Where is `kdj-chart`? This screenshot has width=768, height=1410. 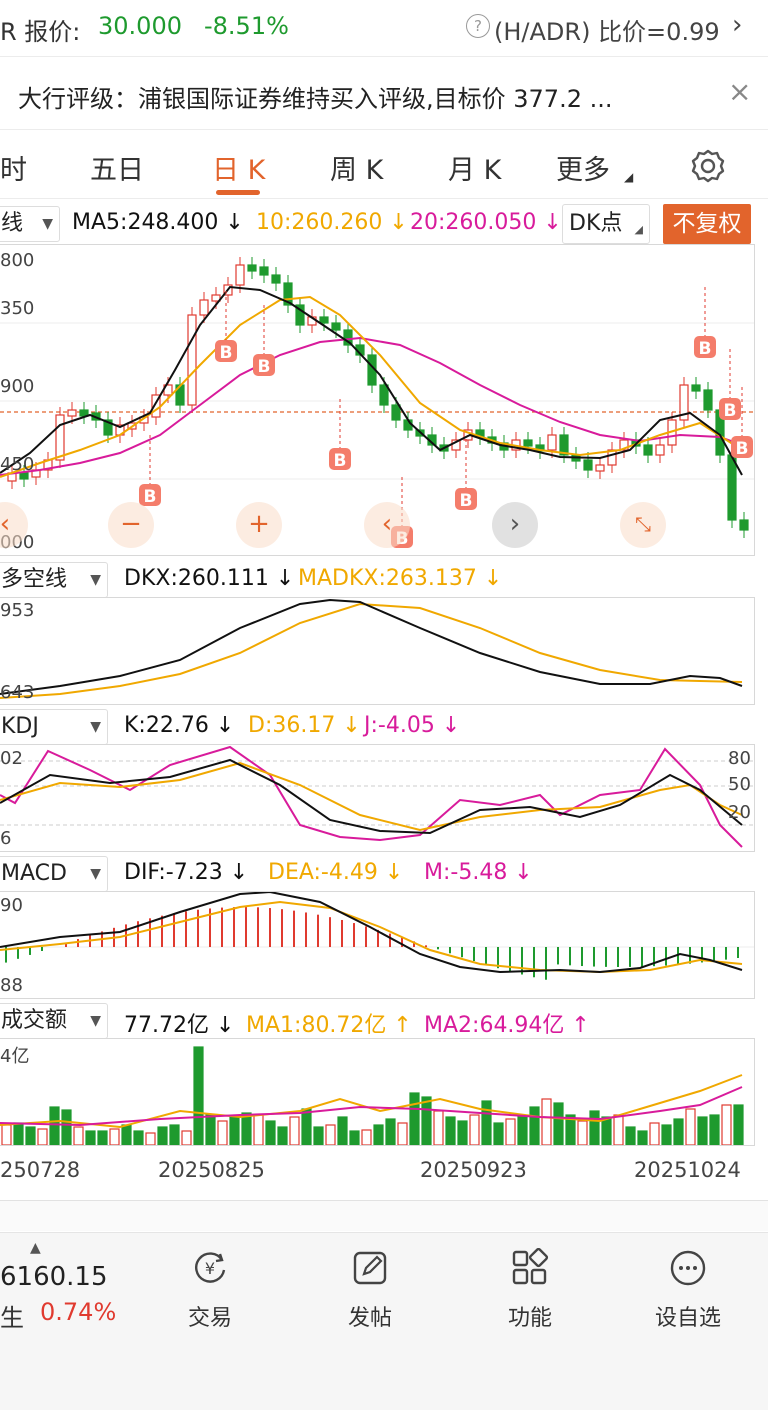 kdj-chart is located at coordinates (377, 798).